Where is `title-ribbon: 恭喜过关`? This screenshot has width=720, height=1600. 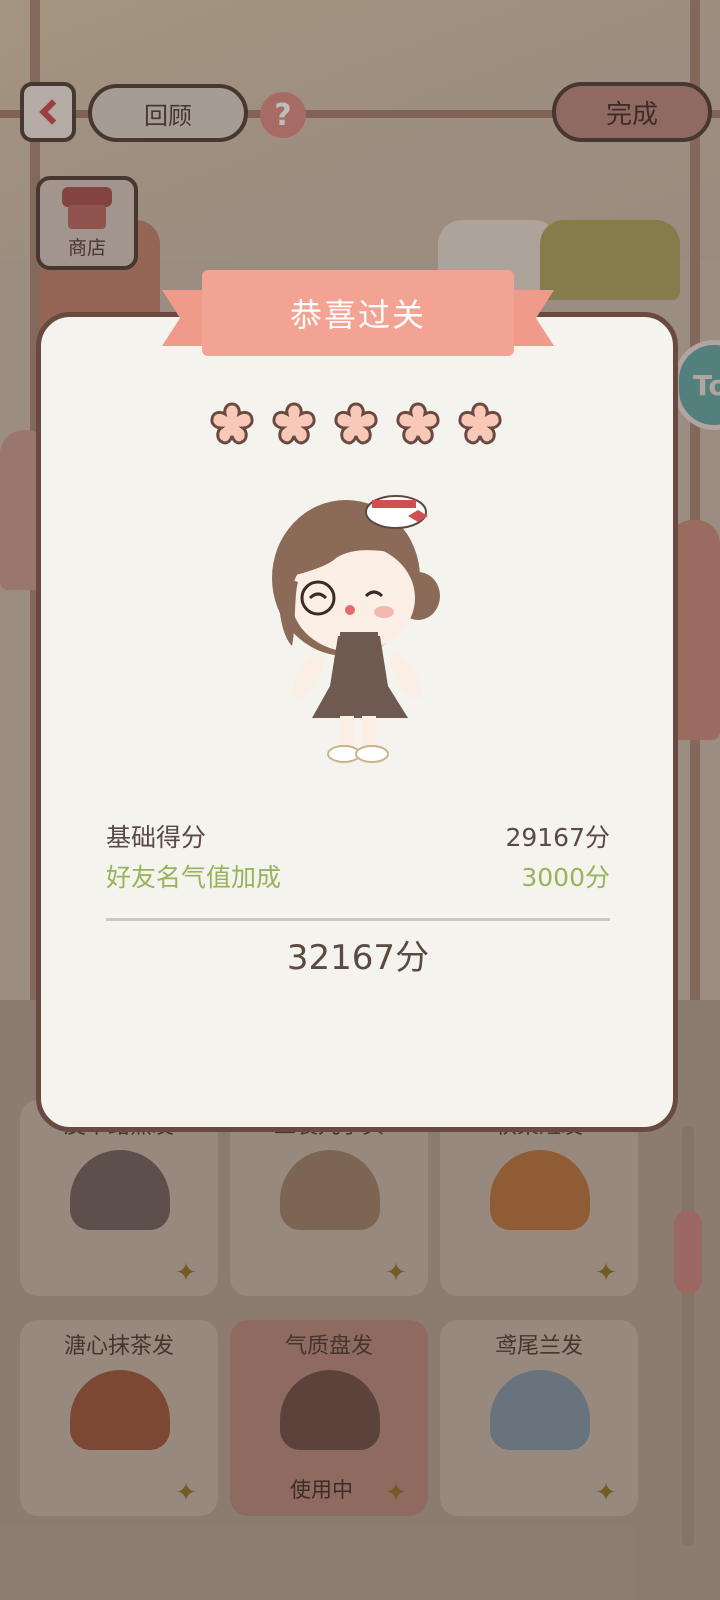 title-ribbon: 恭喜过关 is located at coordinates (358, 316).